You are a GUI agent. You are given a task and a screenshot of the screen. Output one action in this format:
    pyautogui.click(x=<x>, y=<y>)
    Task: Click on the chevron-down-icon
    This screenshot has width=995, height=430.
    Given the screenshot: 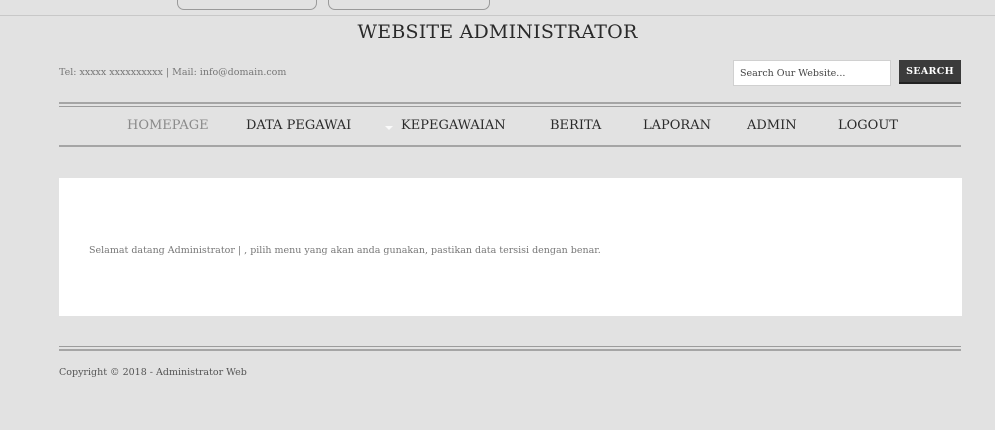 What is the action you would take?
    pyautogui.click(x=389, y=128)
    